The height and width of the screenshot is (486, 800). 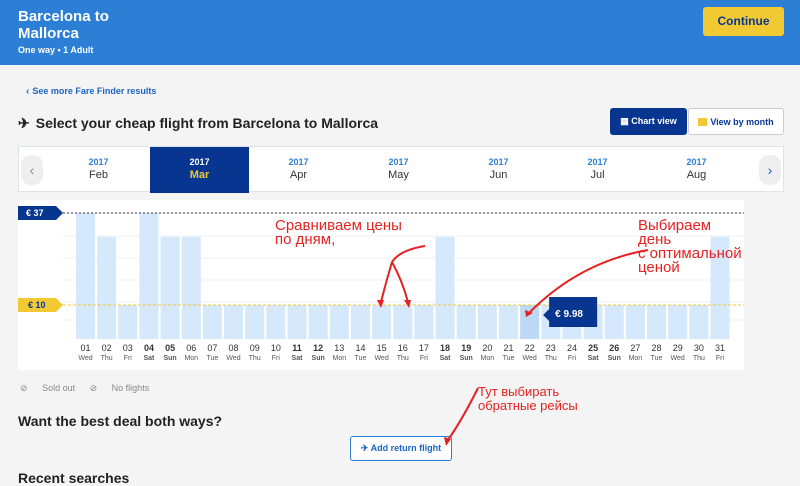 I want to click on day-label: 18, so click(x=445, y=348).